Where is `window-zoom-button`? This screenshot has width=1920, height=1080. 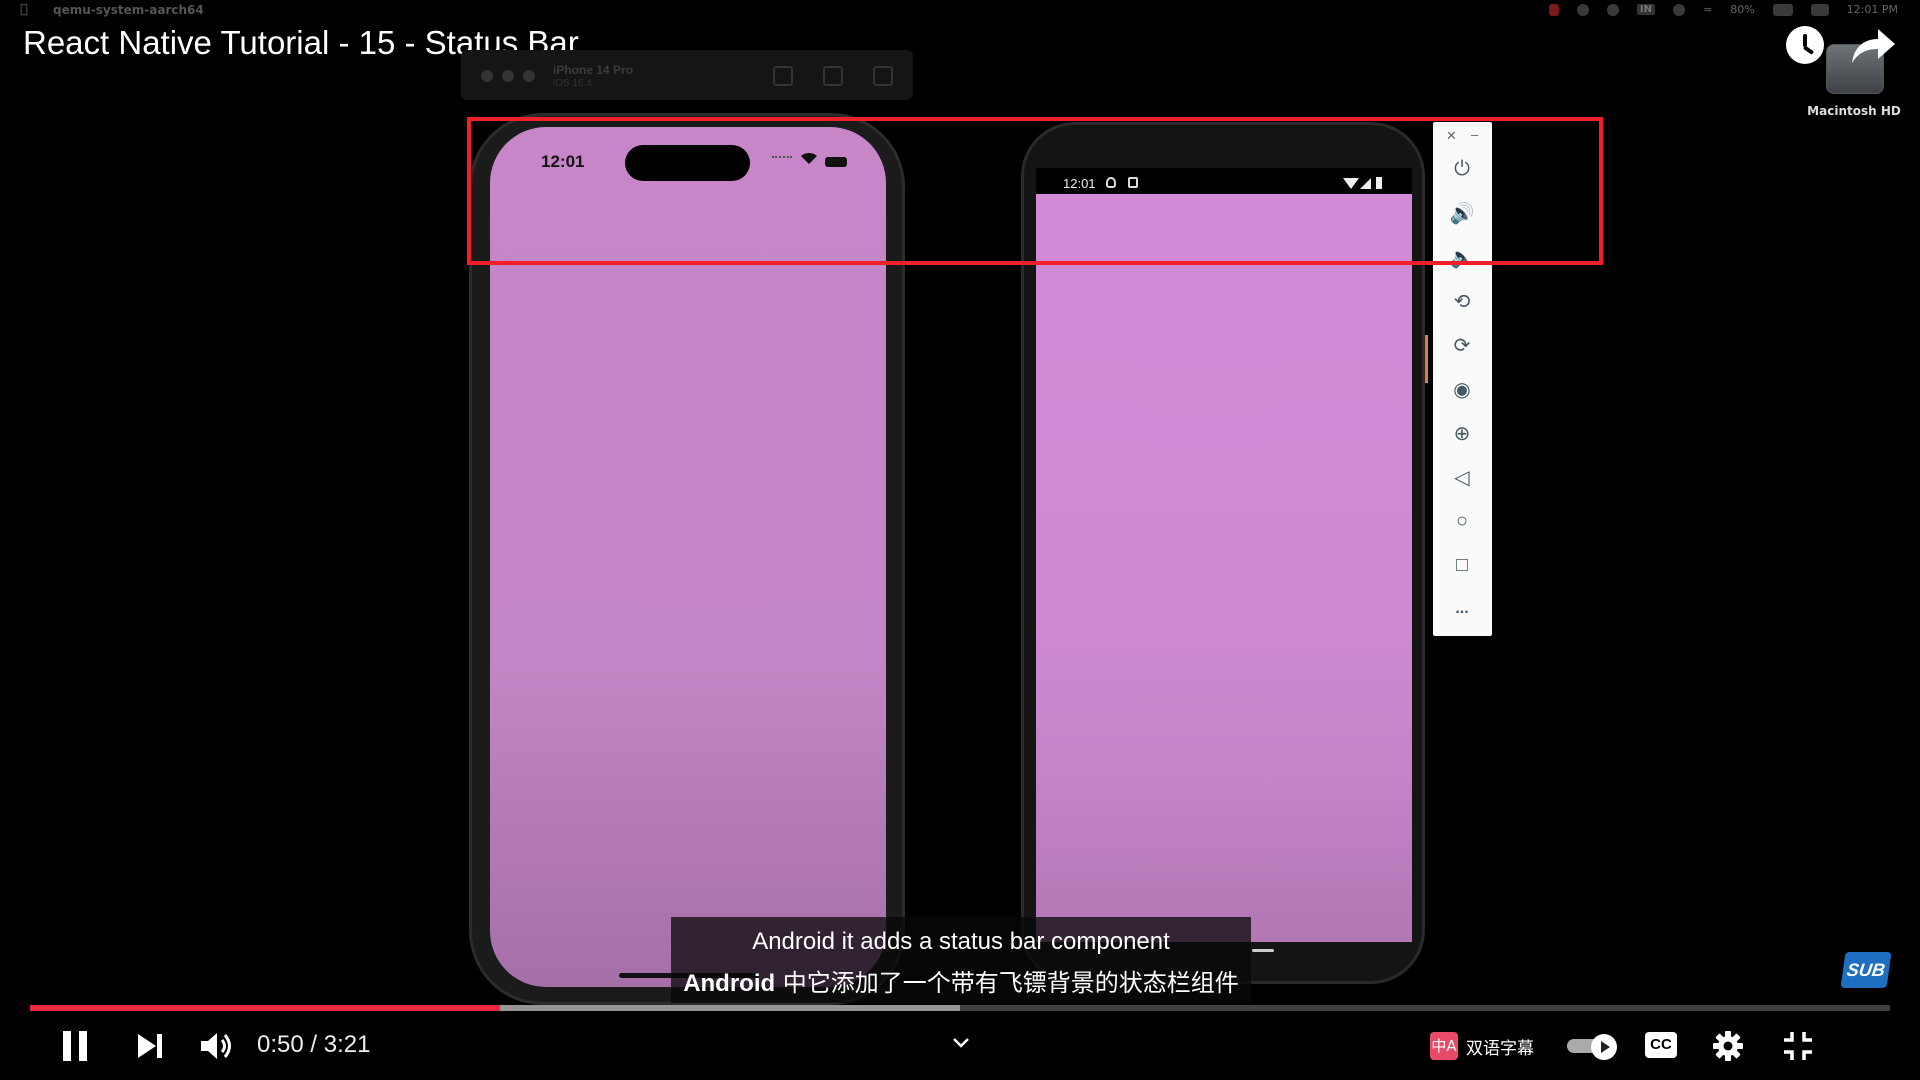
window-zoom-button is located at coordinates (529, 76).